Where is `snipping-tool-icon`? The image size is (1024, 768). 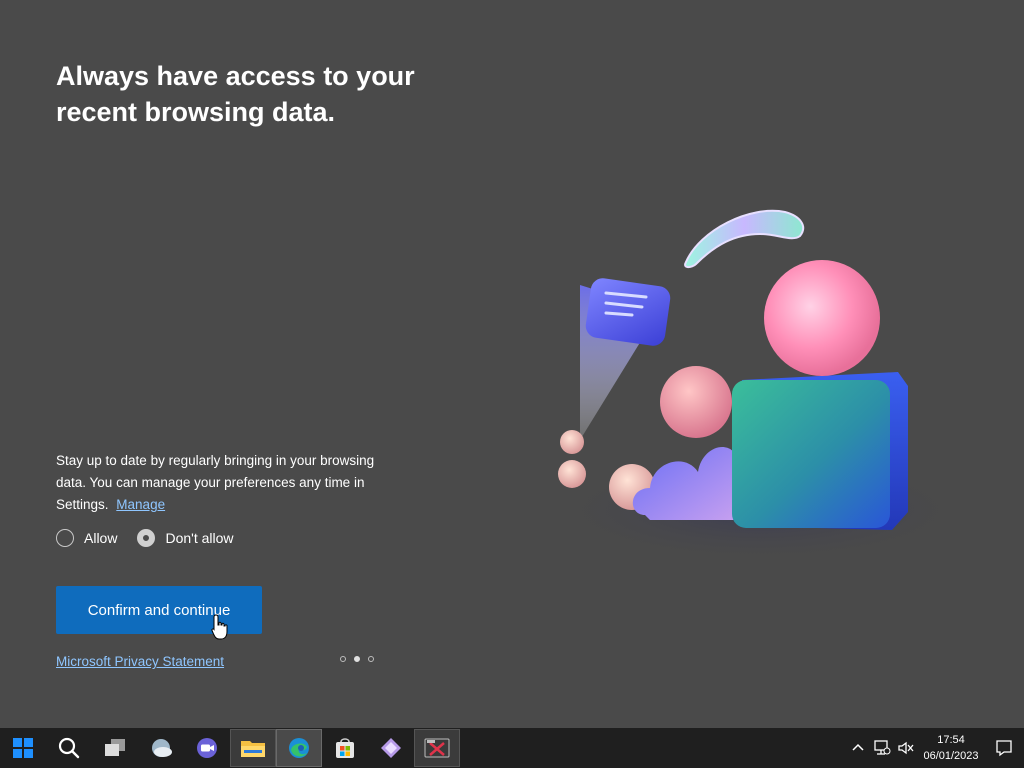 snipping-tool-icon is located at coordinates (437, 748).